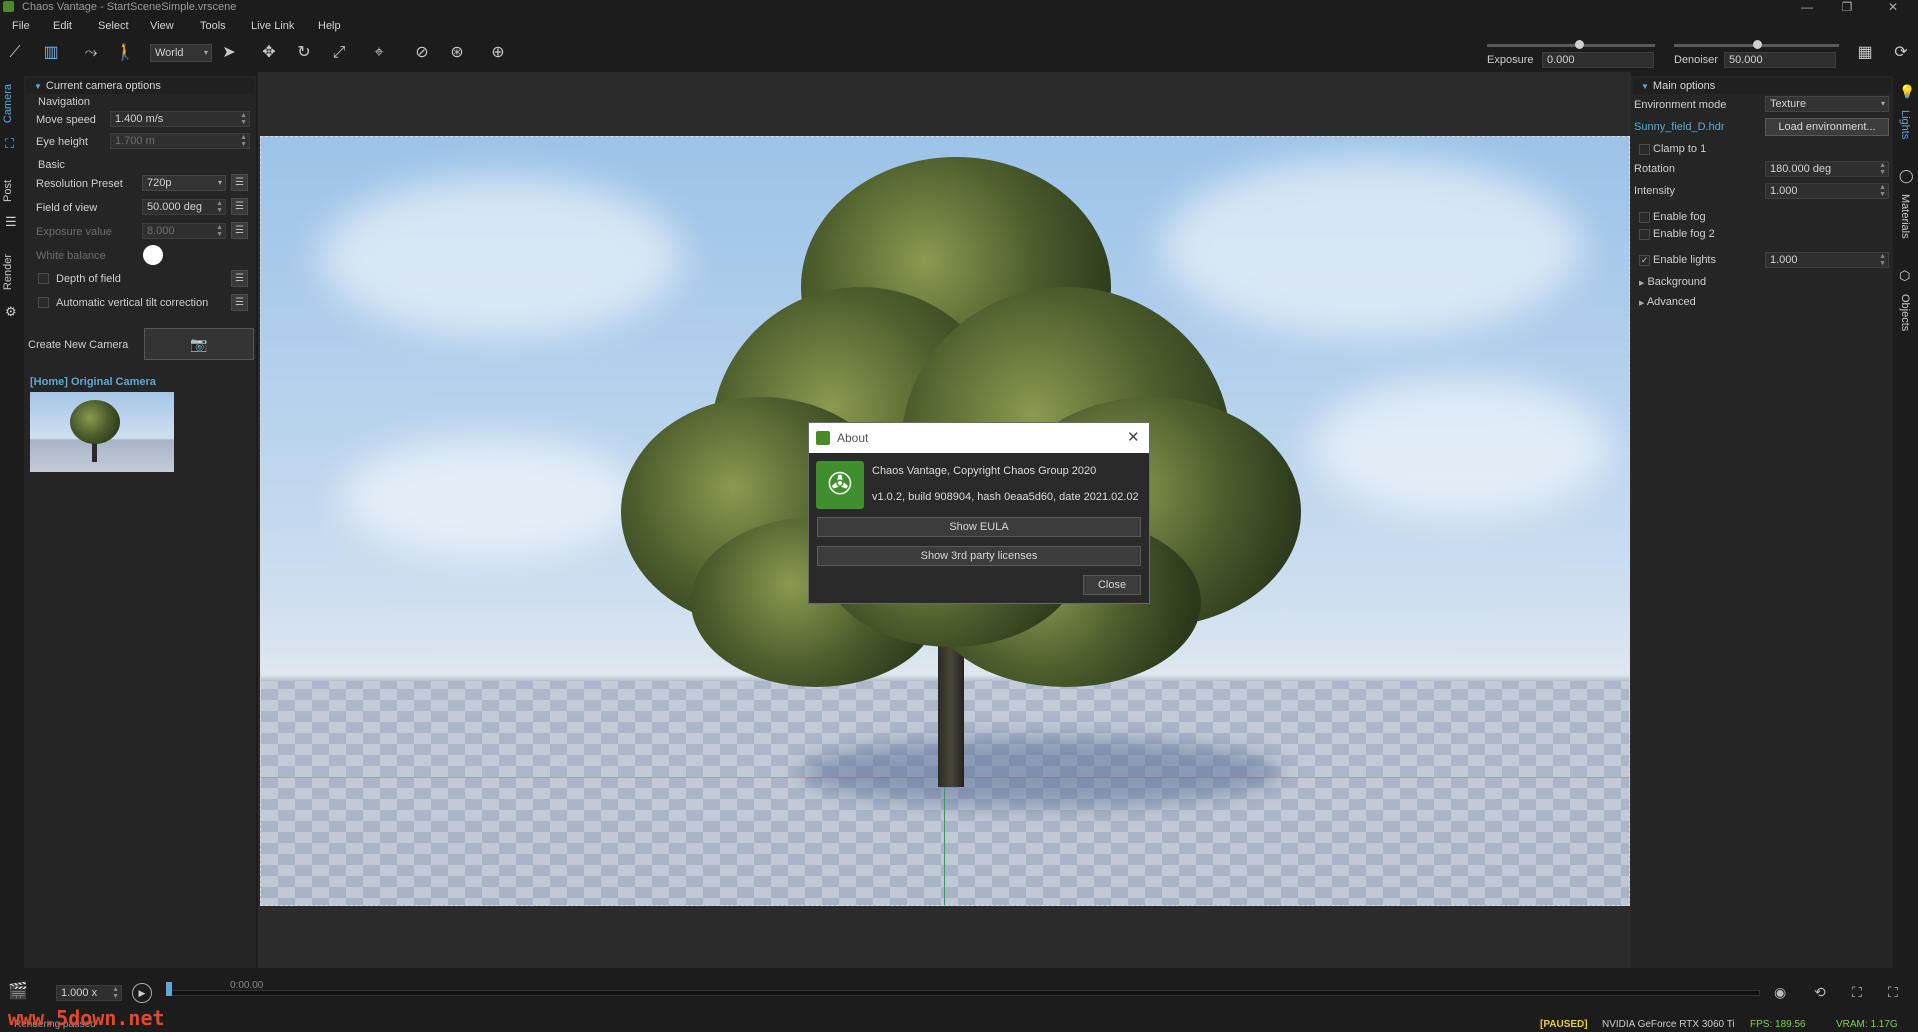 This screenshot has width=1918, height=1032. I want to click on denoiser-input: 50.000, so click(1780, 60).